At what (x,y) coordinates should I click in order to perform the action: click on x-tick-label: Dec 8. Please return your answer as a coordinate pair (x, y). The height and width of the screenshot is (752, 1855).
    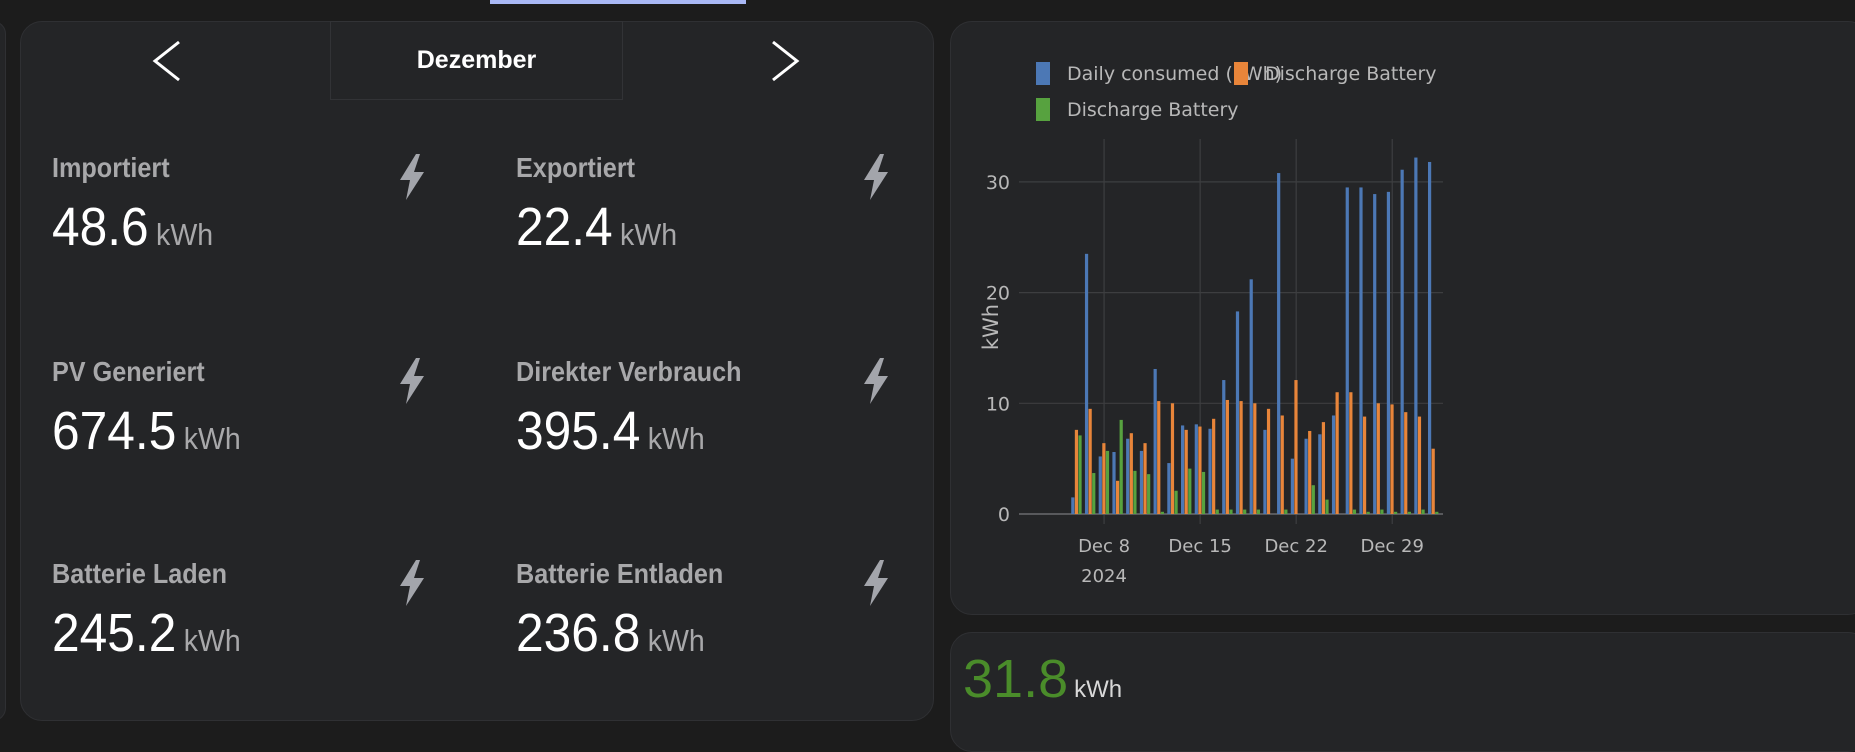
    Looking at the image, I should click on (1104, 546).